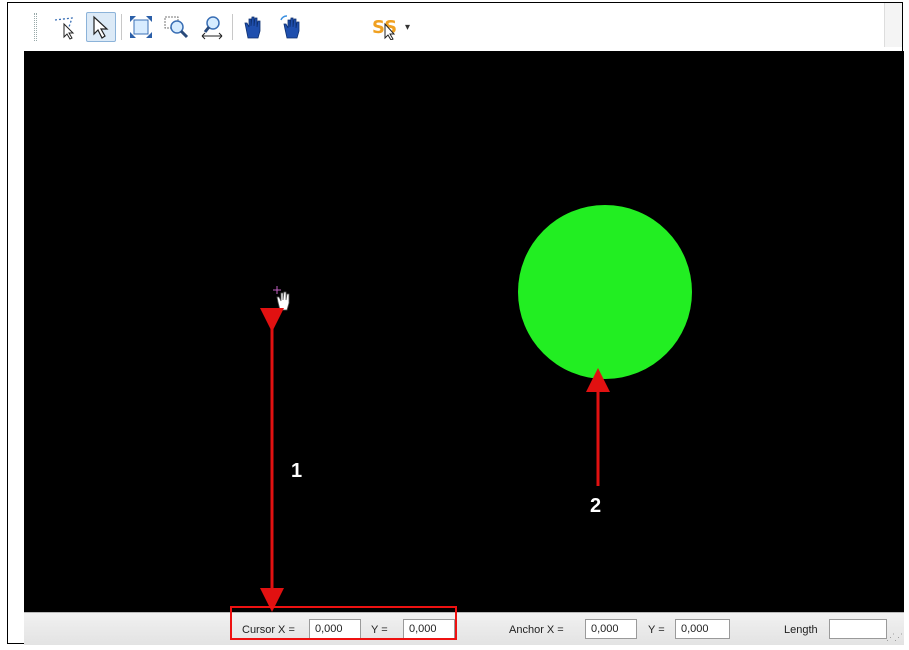  I want to click on snap-tool-button: SS, so click(386, 27).